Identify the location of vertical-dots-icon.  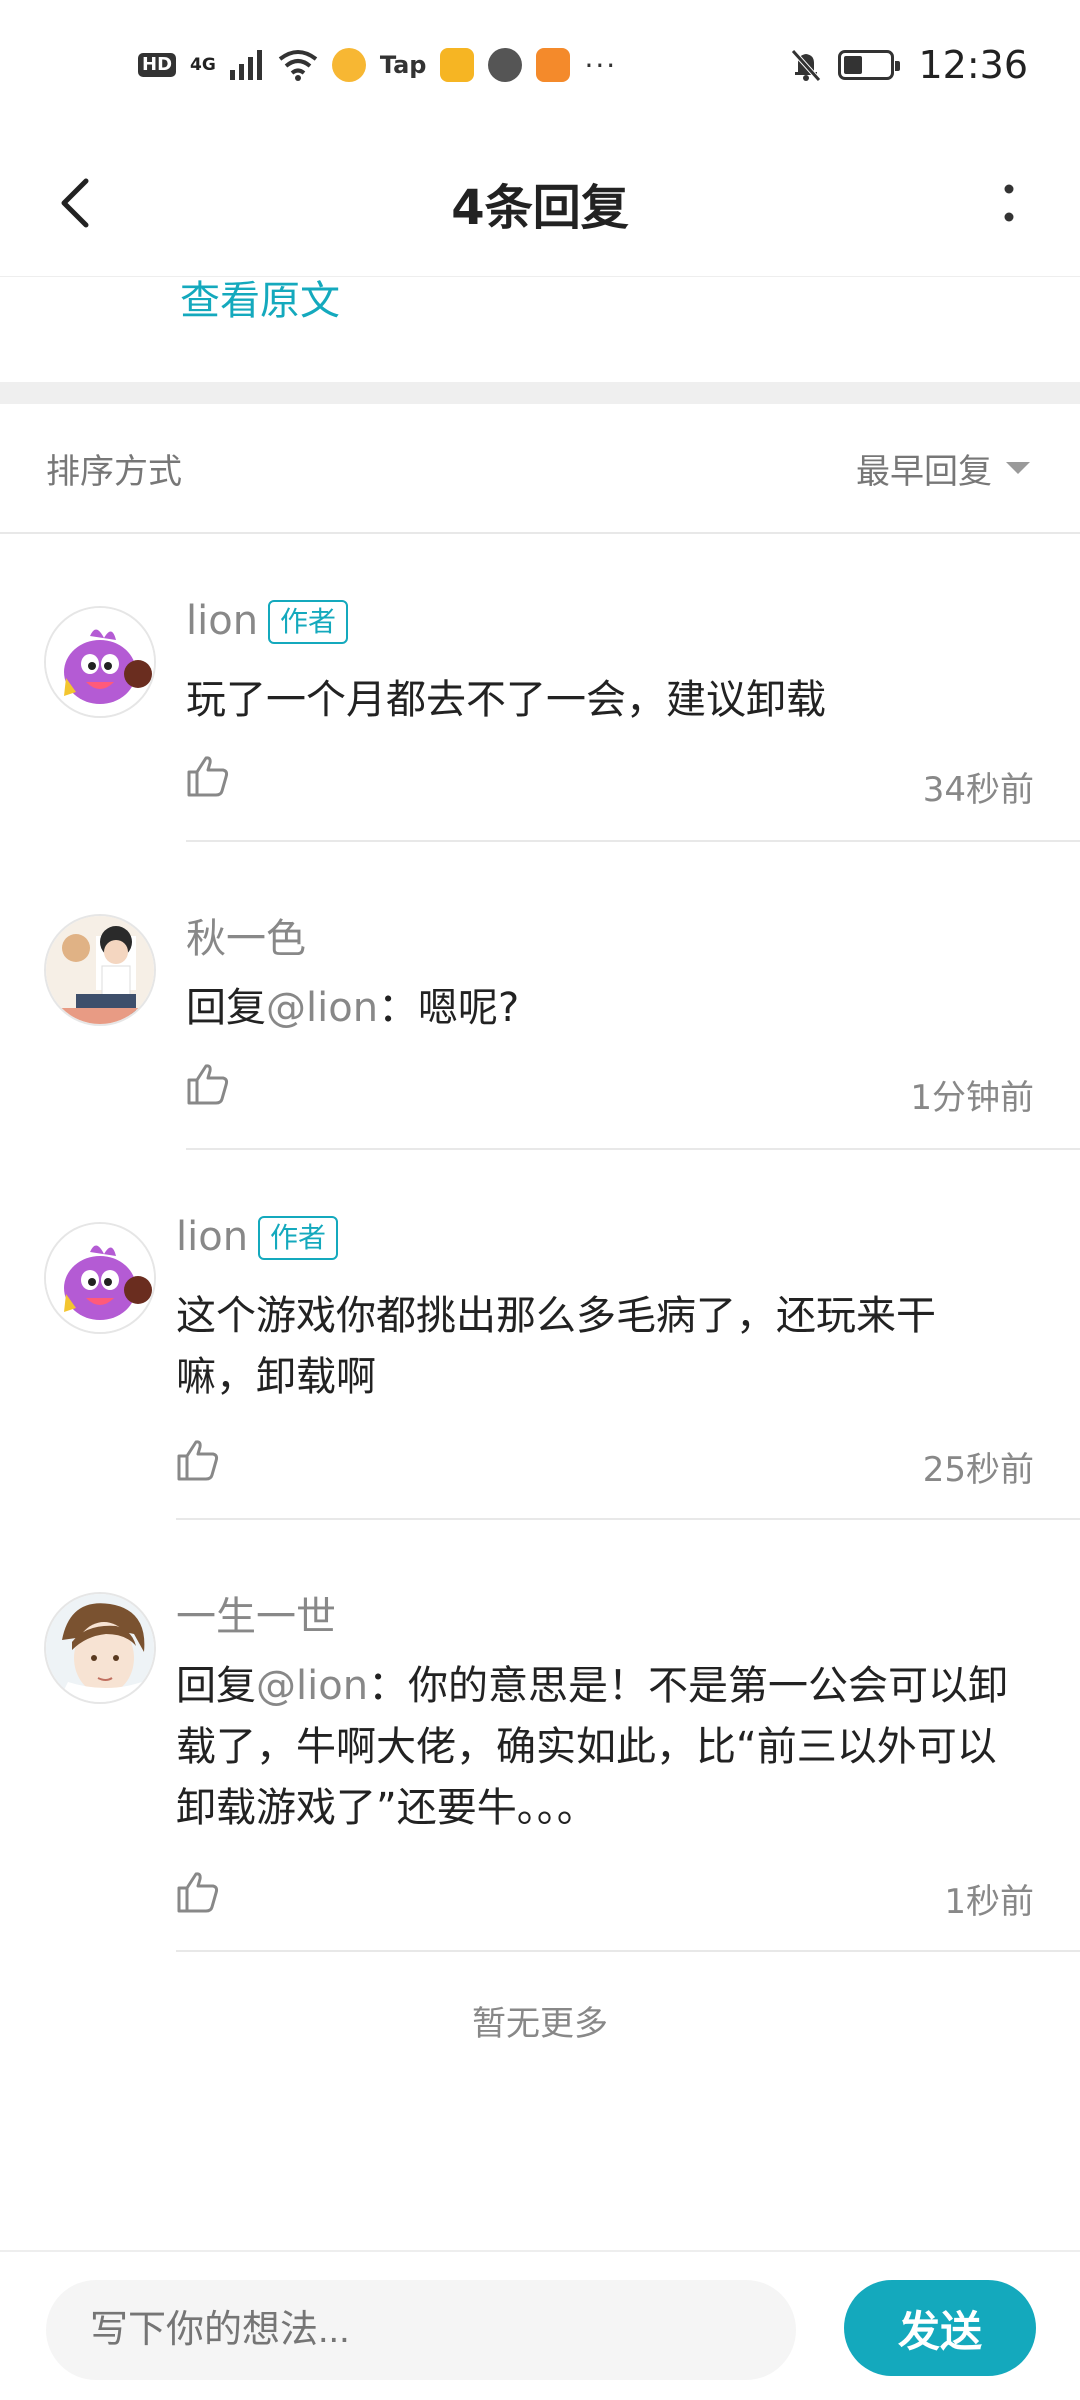
(1009, 203).